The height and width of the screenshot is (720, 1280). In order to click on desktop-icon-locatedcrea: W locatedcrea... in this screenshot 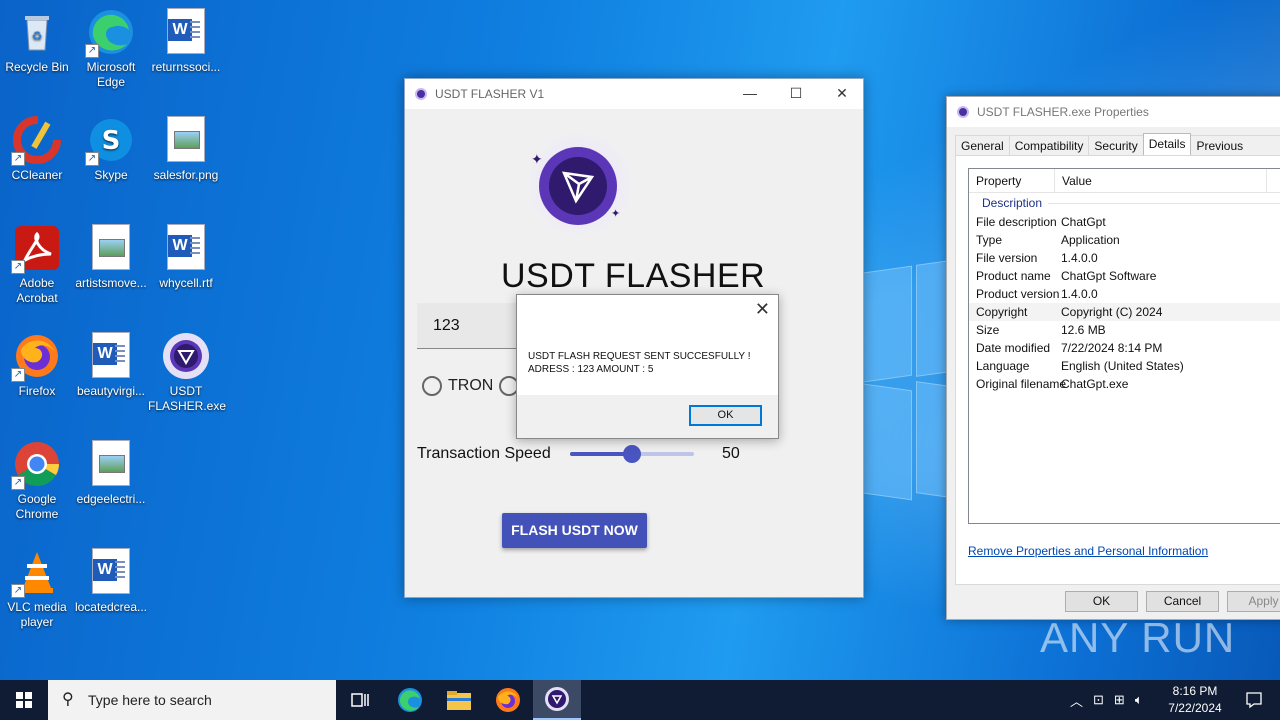, I will do `click(111, 581)`.